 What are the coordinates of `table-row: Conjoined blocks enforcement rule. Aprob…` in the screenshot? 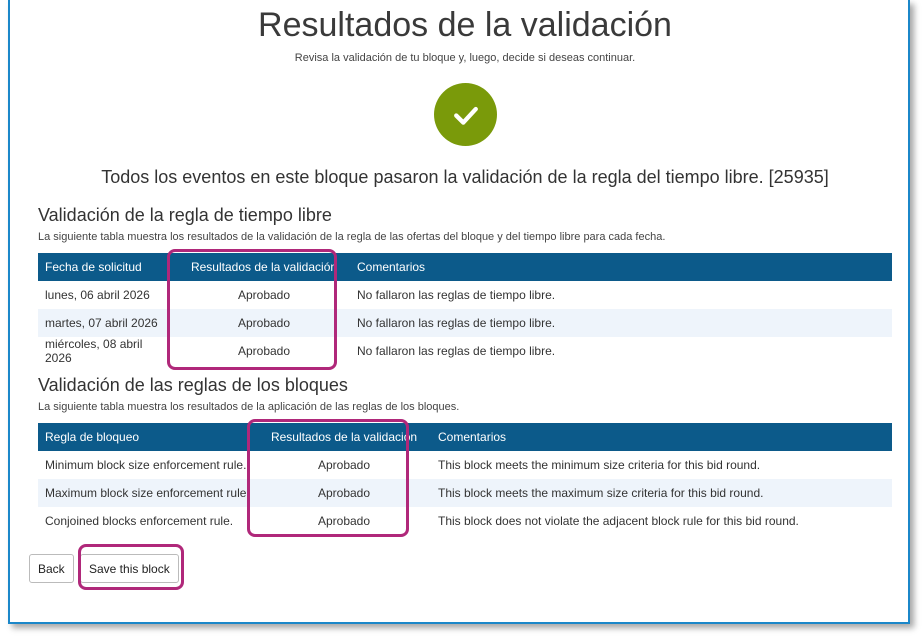 It's located at (465, 521).